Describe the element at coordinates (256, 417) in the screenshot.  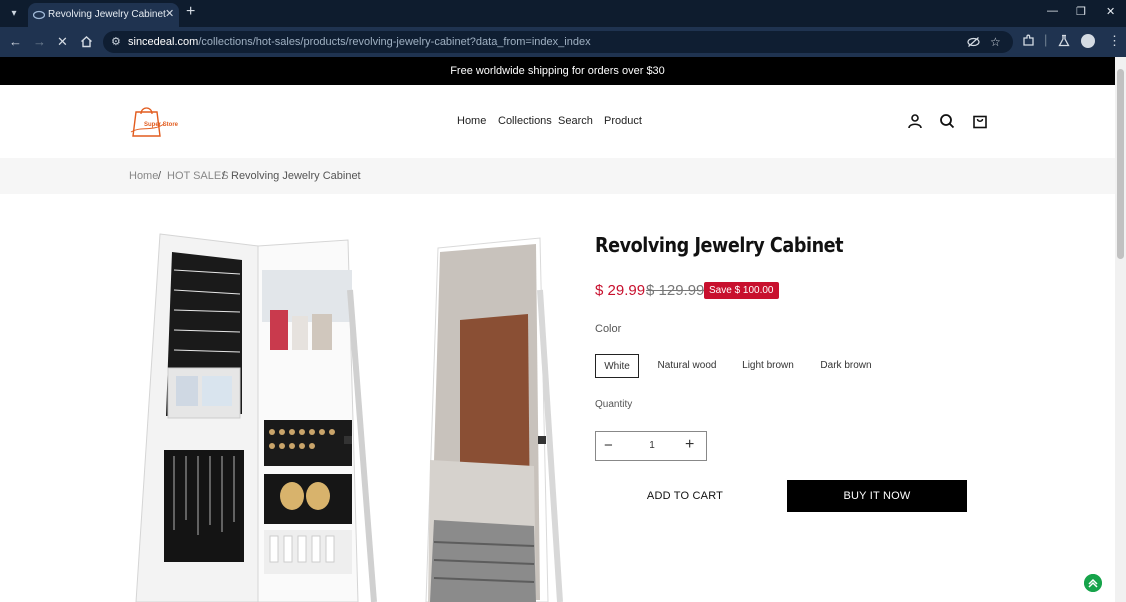
I see `product-image-open-cabinet` at that location.